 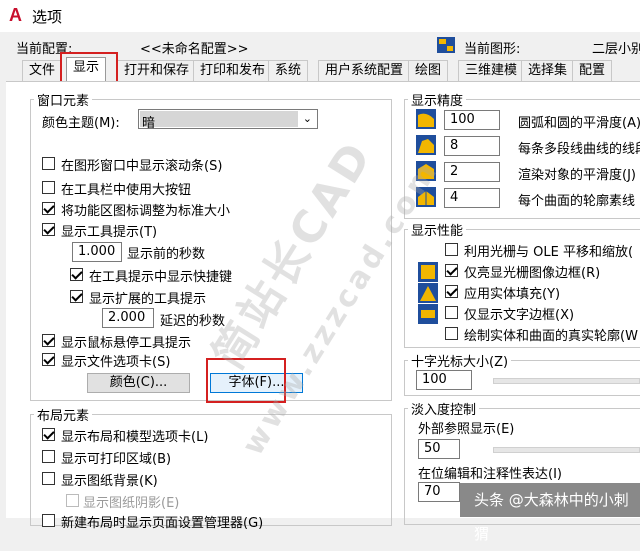 I want to click on paper-background-checkbox, so click(x=48, y=478).